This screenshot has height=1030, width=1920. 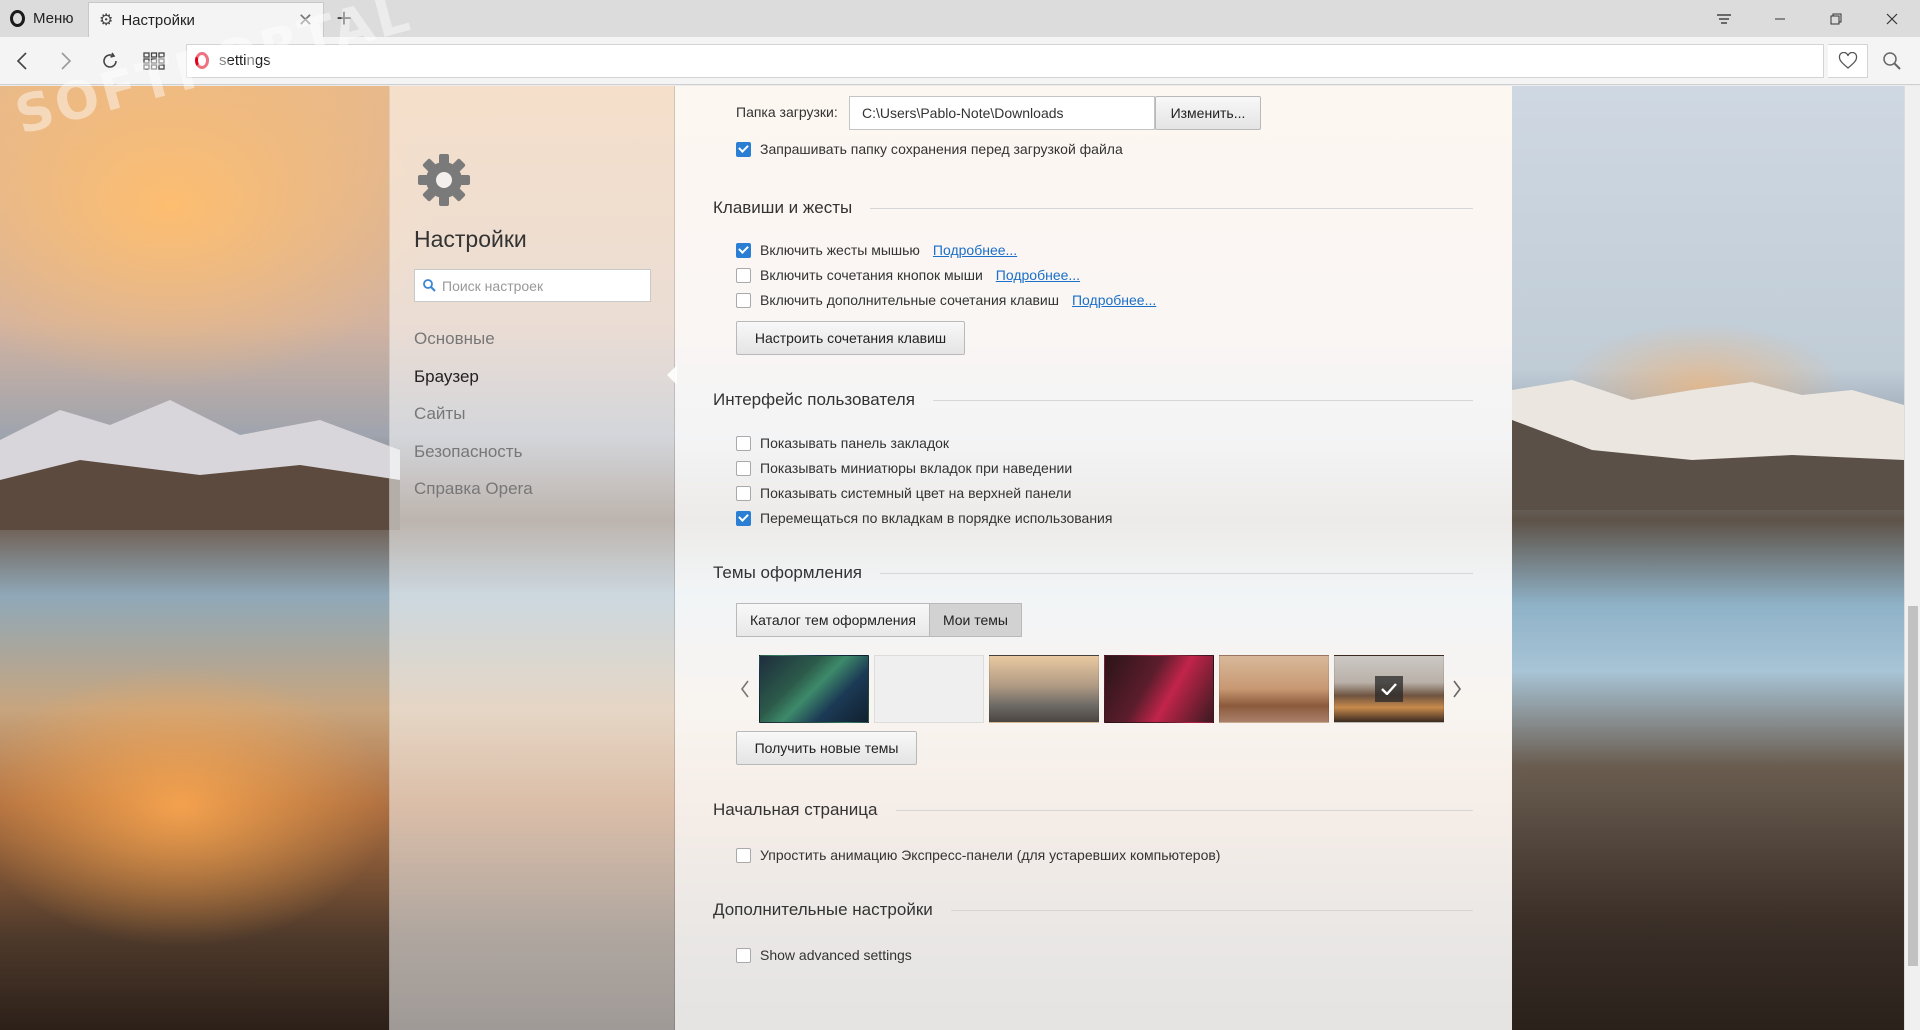 What do you see at coordinates (106, 20) in the screenshot?
I see `gear-icon: ⚙` at bounding box center [106, 20].